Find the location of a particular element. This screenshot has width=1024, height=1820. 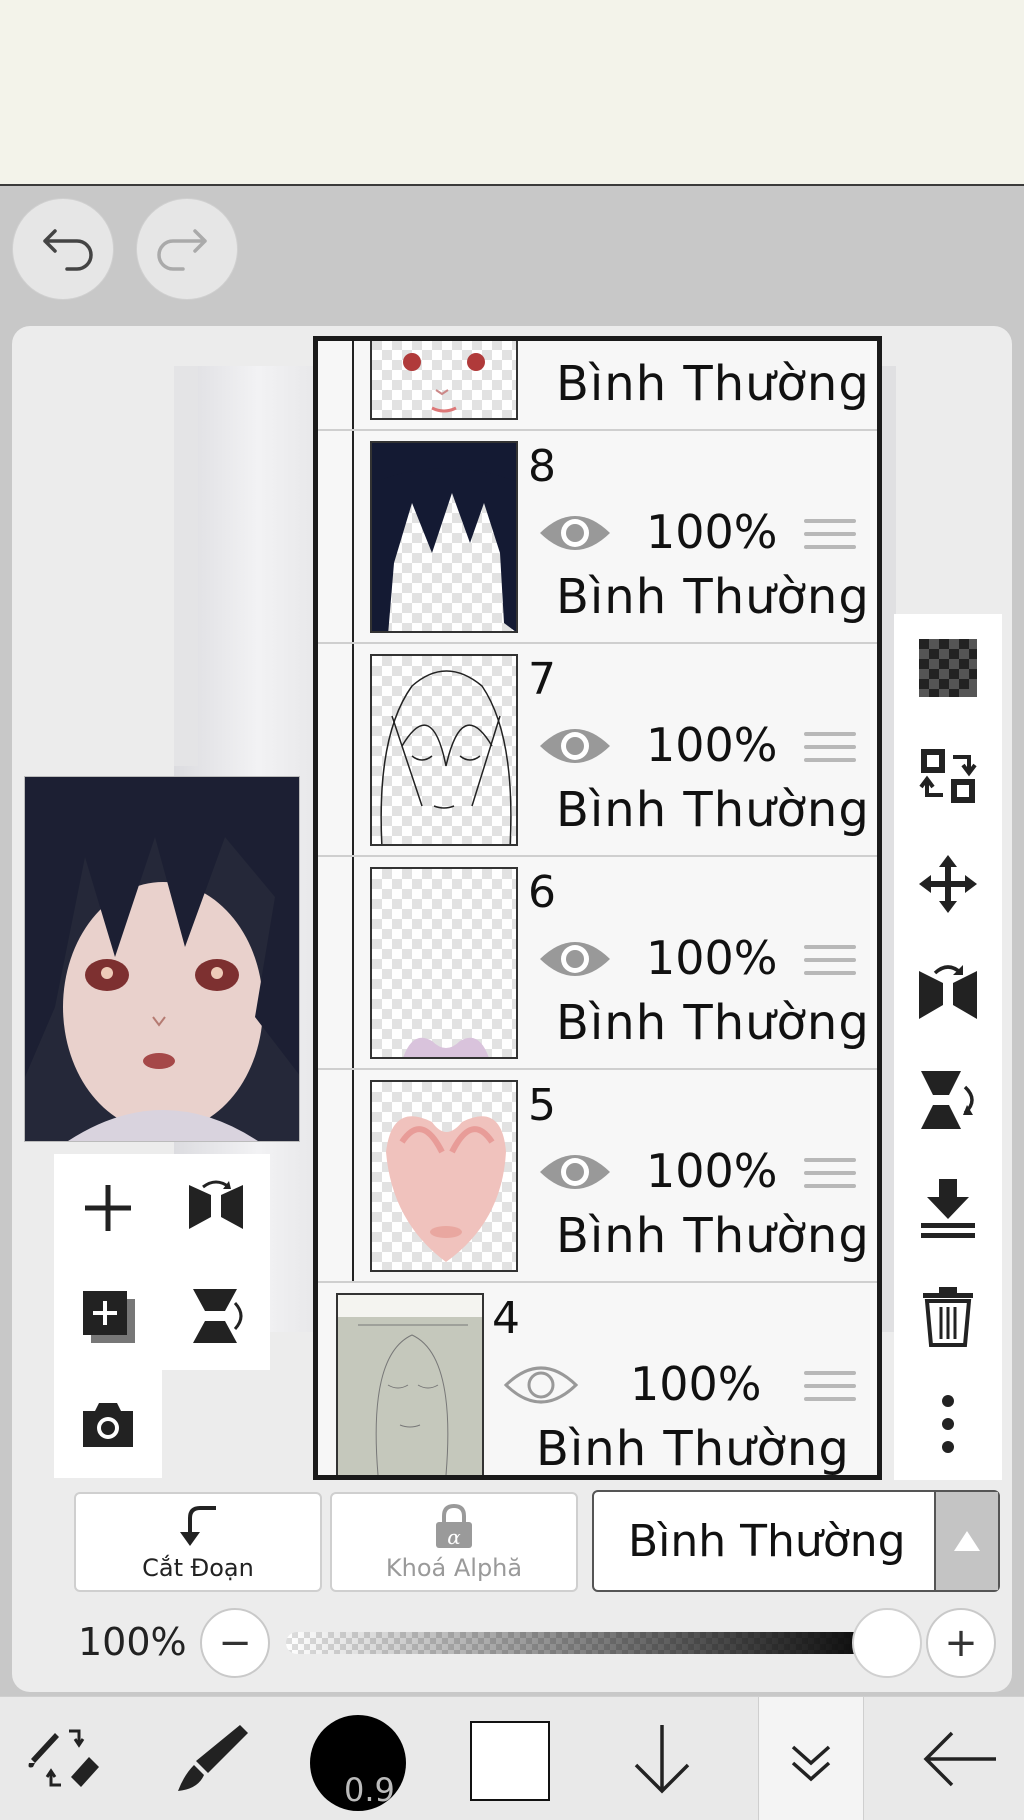

color-swatch is located at coordinates (510, 1761).